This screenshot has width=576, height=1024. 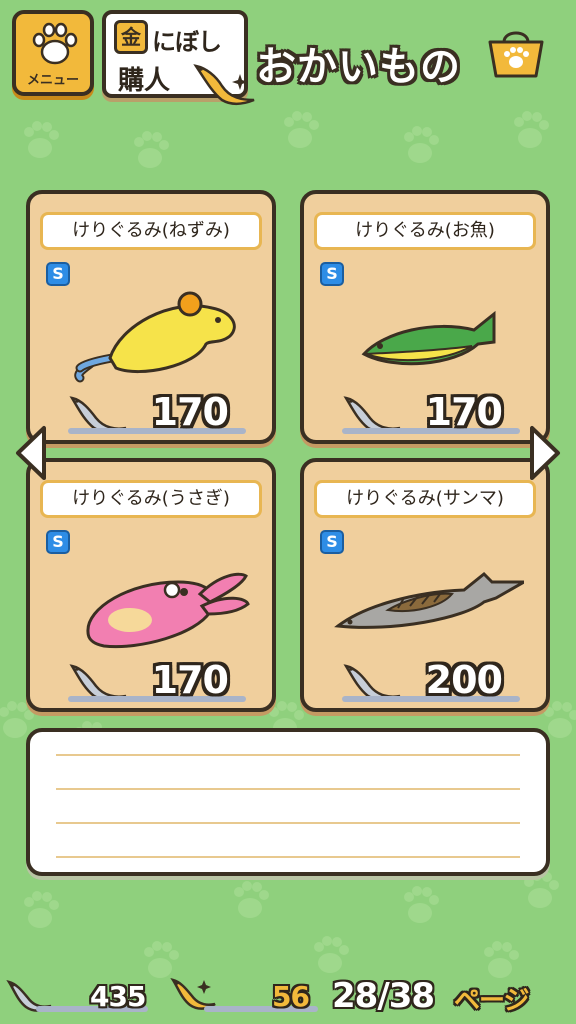 I want to click on fish-toy-image, so click(x=428, y=338).